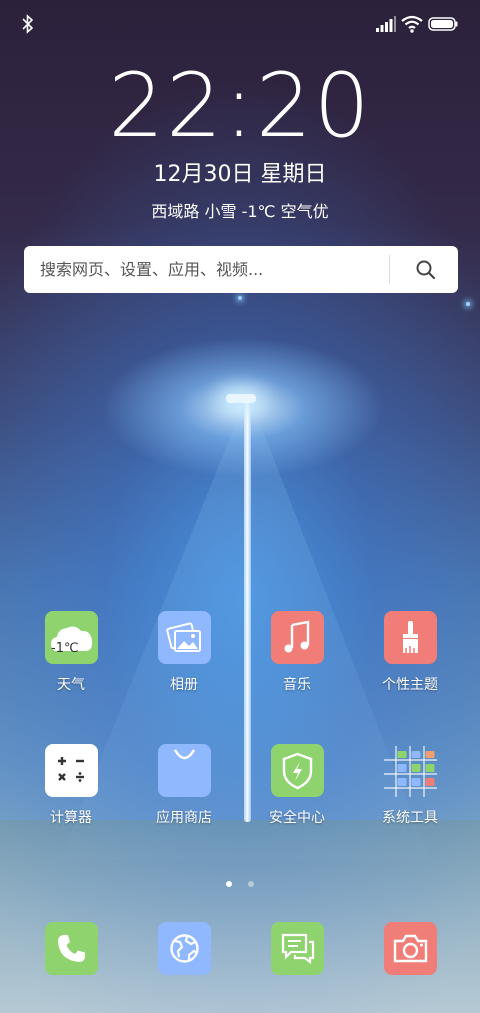 The height and width of the screenshot is (1013, 480). What do you see at coordinates (386, 24) in the screenshot?
I see `signal-icon` at bounding box center [386, 24].